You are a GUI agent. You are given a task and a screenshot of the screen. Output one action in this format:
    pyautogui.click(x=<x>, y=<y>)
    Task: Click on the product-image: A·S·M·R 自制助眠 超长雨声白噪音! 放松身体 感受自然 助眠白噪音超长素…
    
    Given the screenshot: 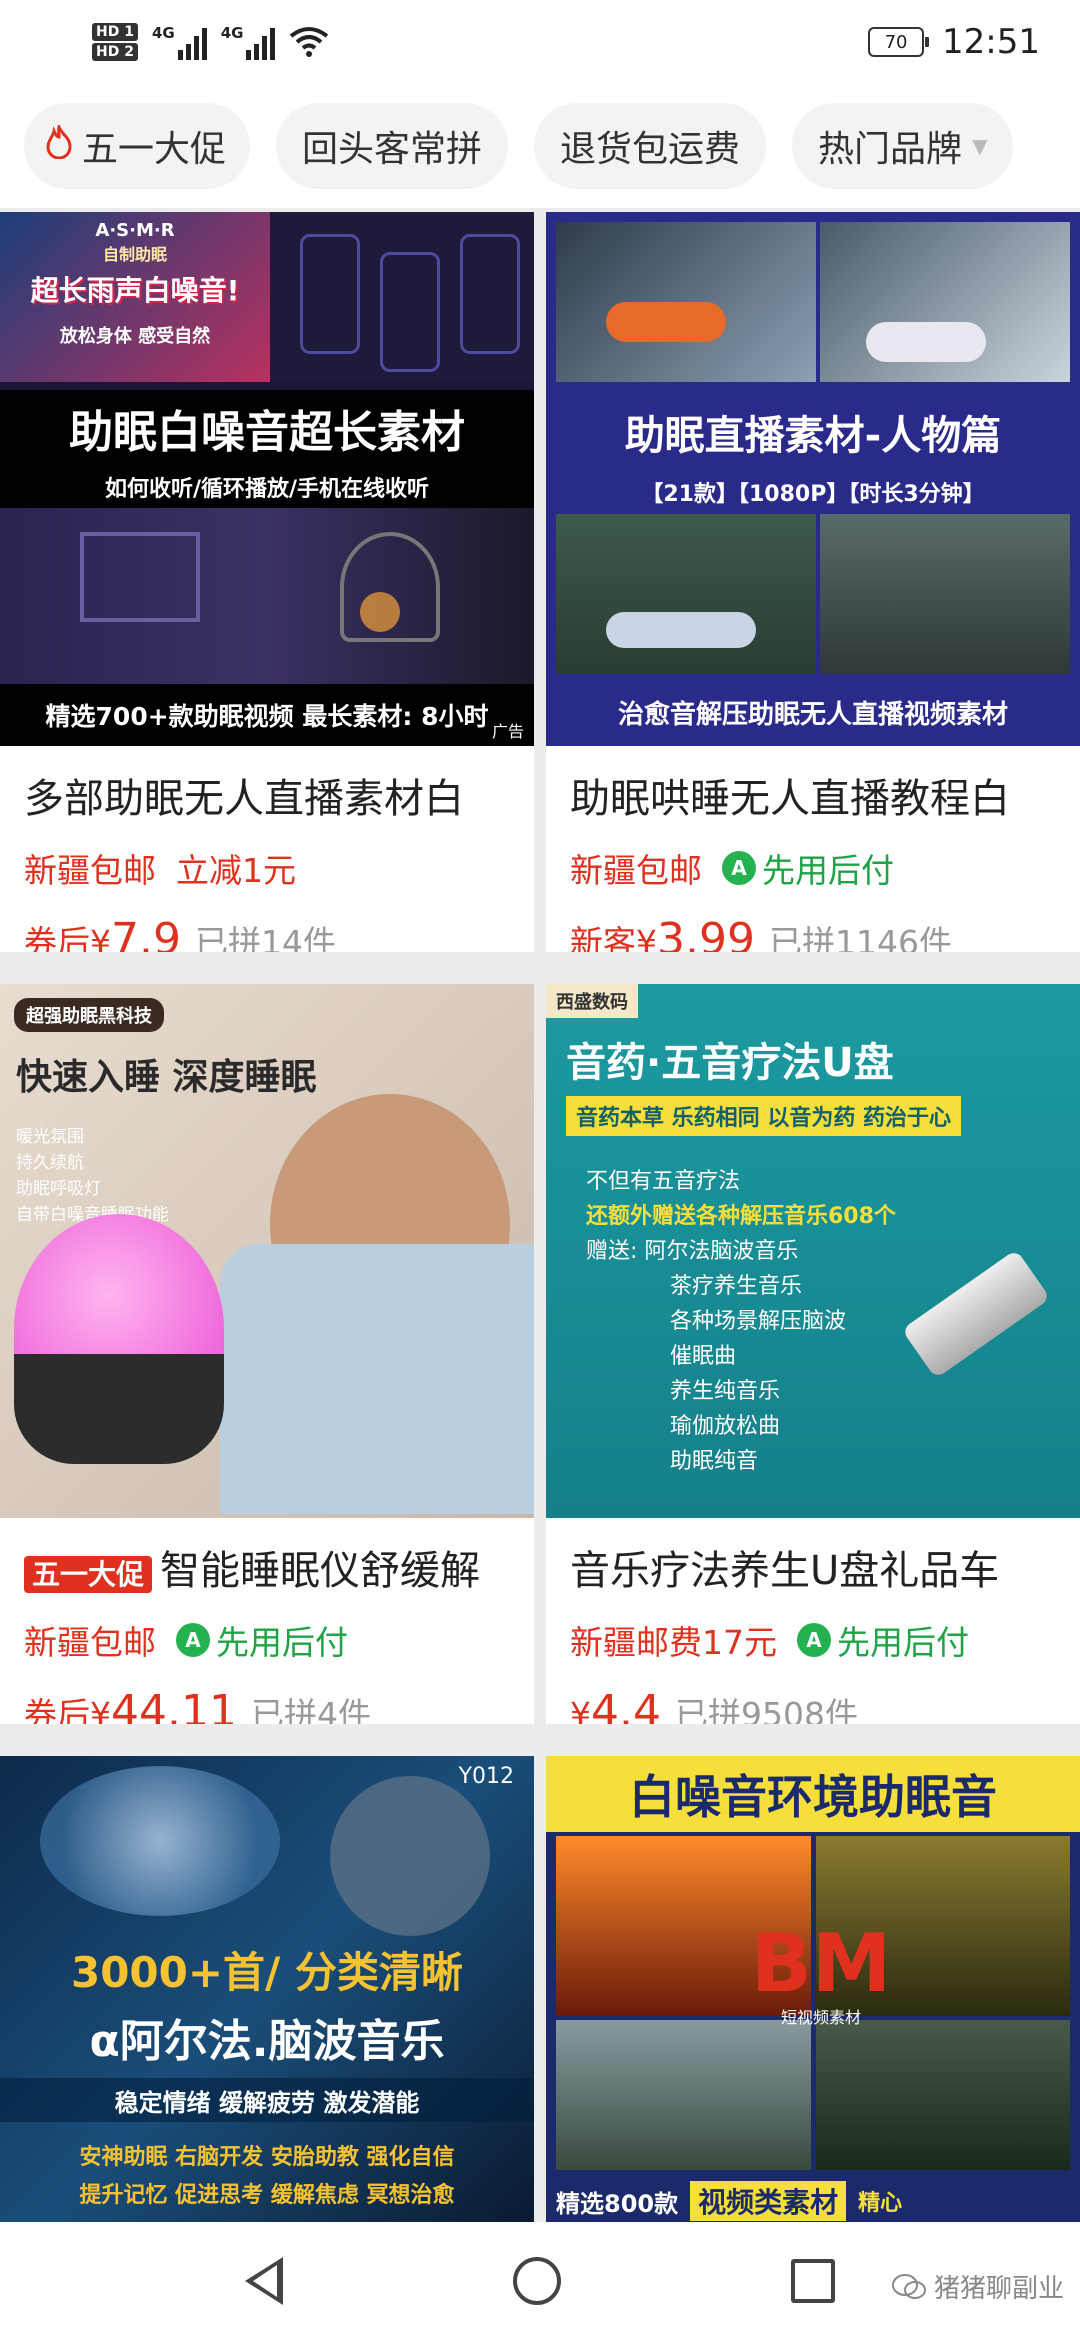 What is the action you would take?
    pyautogui.click(x=267, y=479)
    